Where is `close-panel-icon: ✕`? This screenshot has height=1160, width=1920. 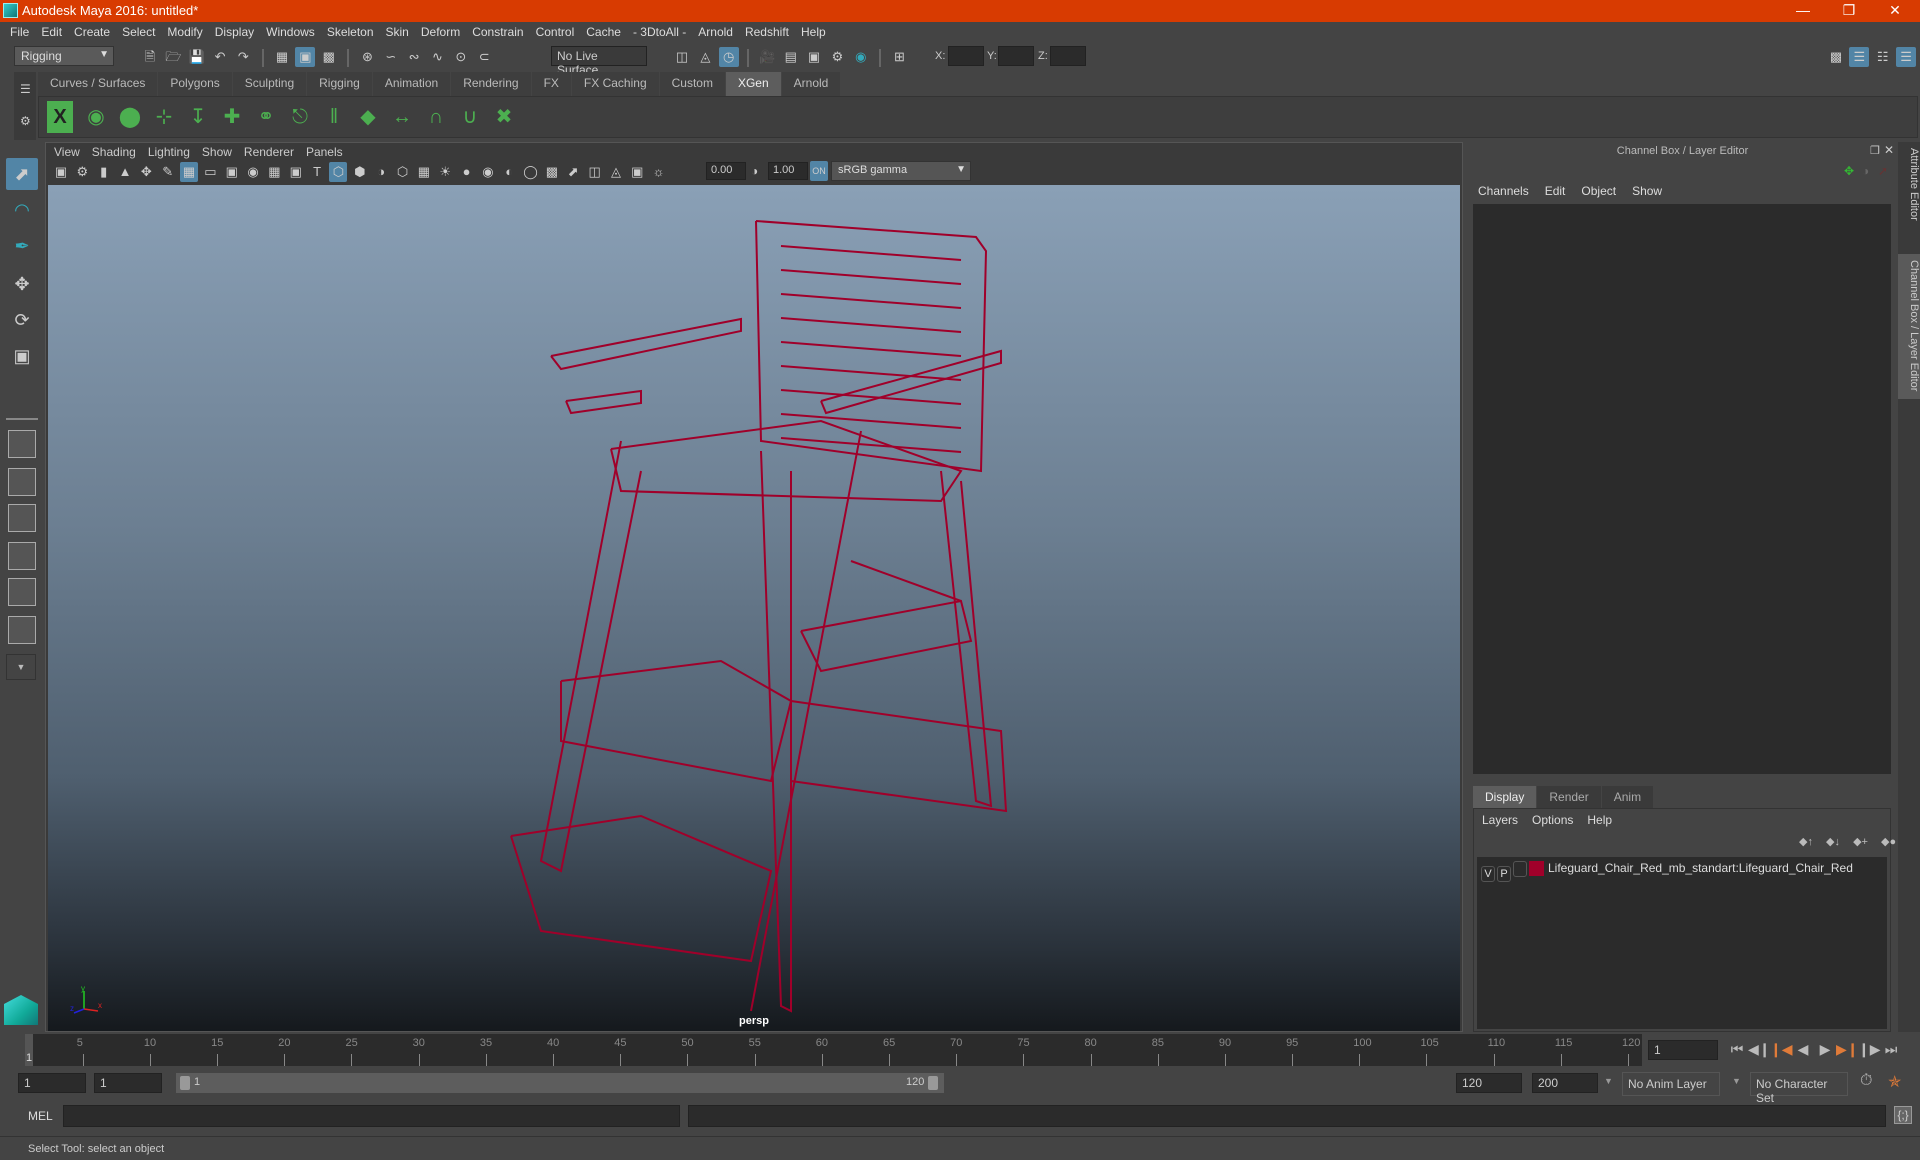 close-panel-icon: ✕ is located at coordinates (1889, 150).